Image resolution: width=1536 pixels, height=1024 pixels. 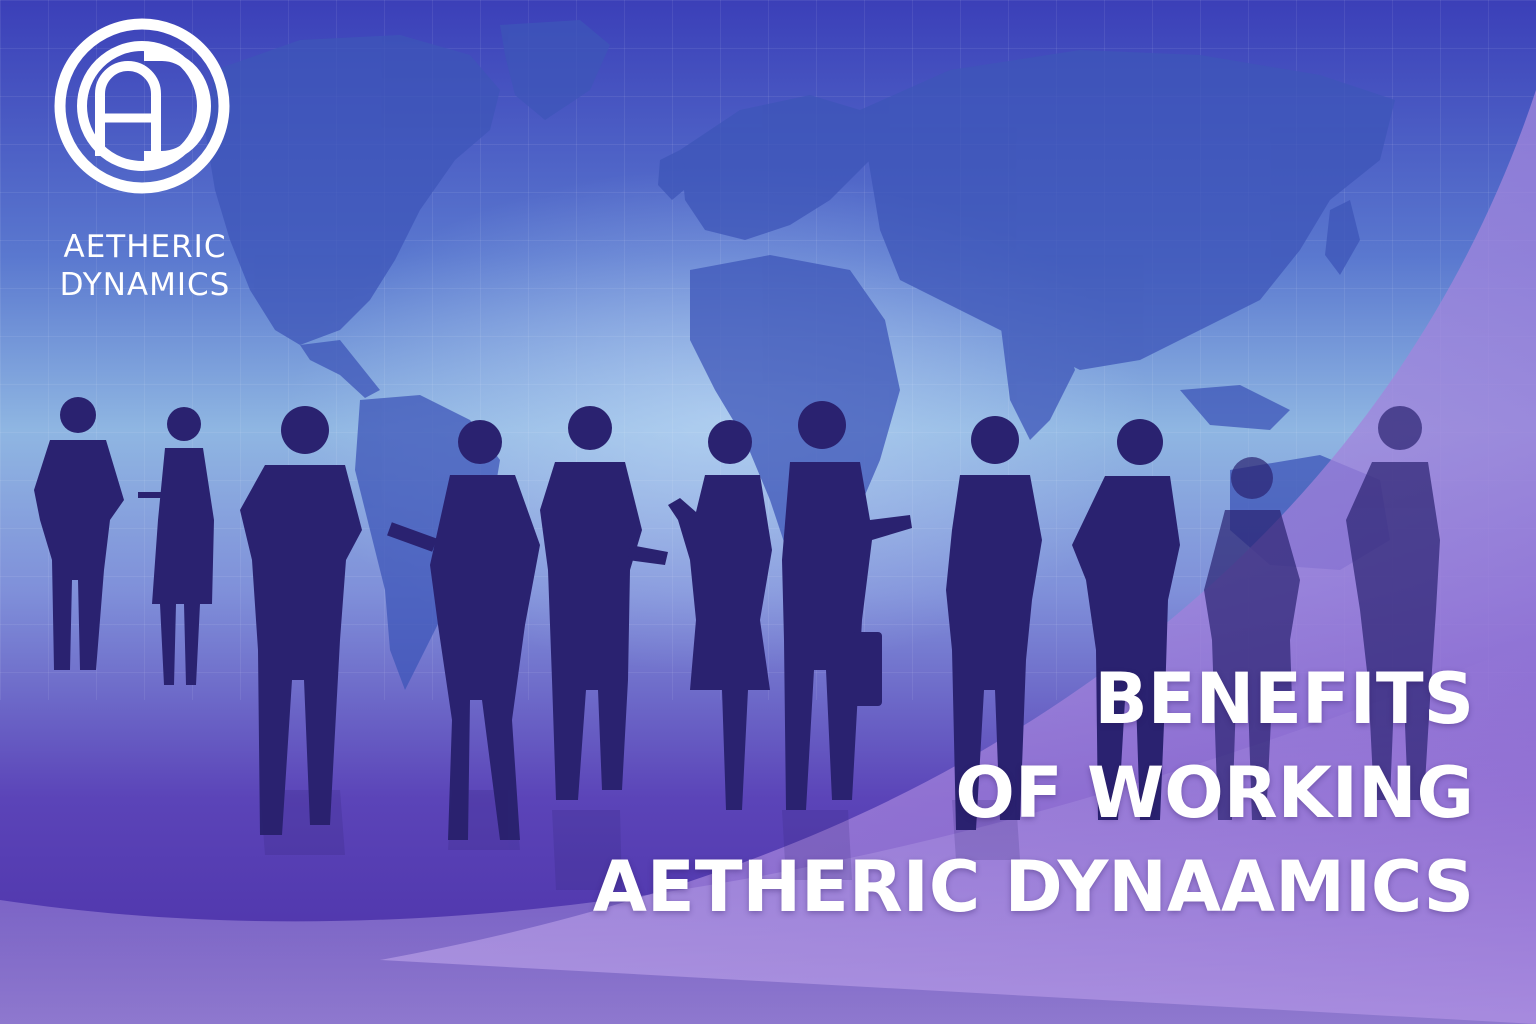 I want to click on headline-line3: AETHERIC DYNAAMICS, so click(x=1033, y=887).